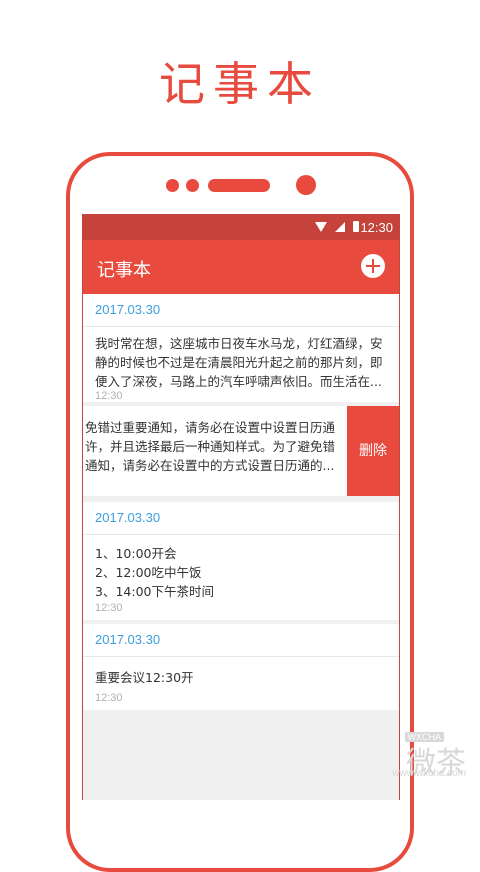  I want to click on watermark-badge: WXCHA, so click(424, 737).